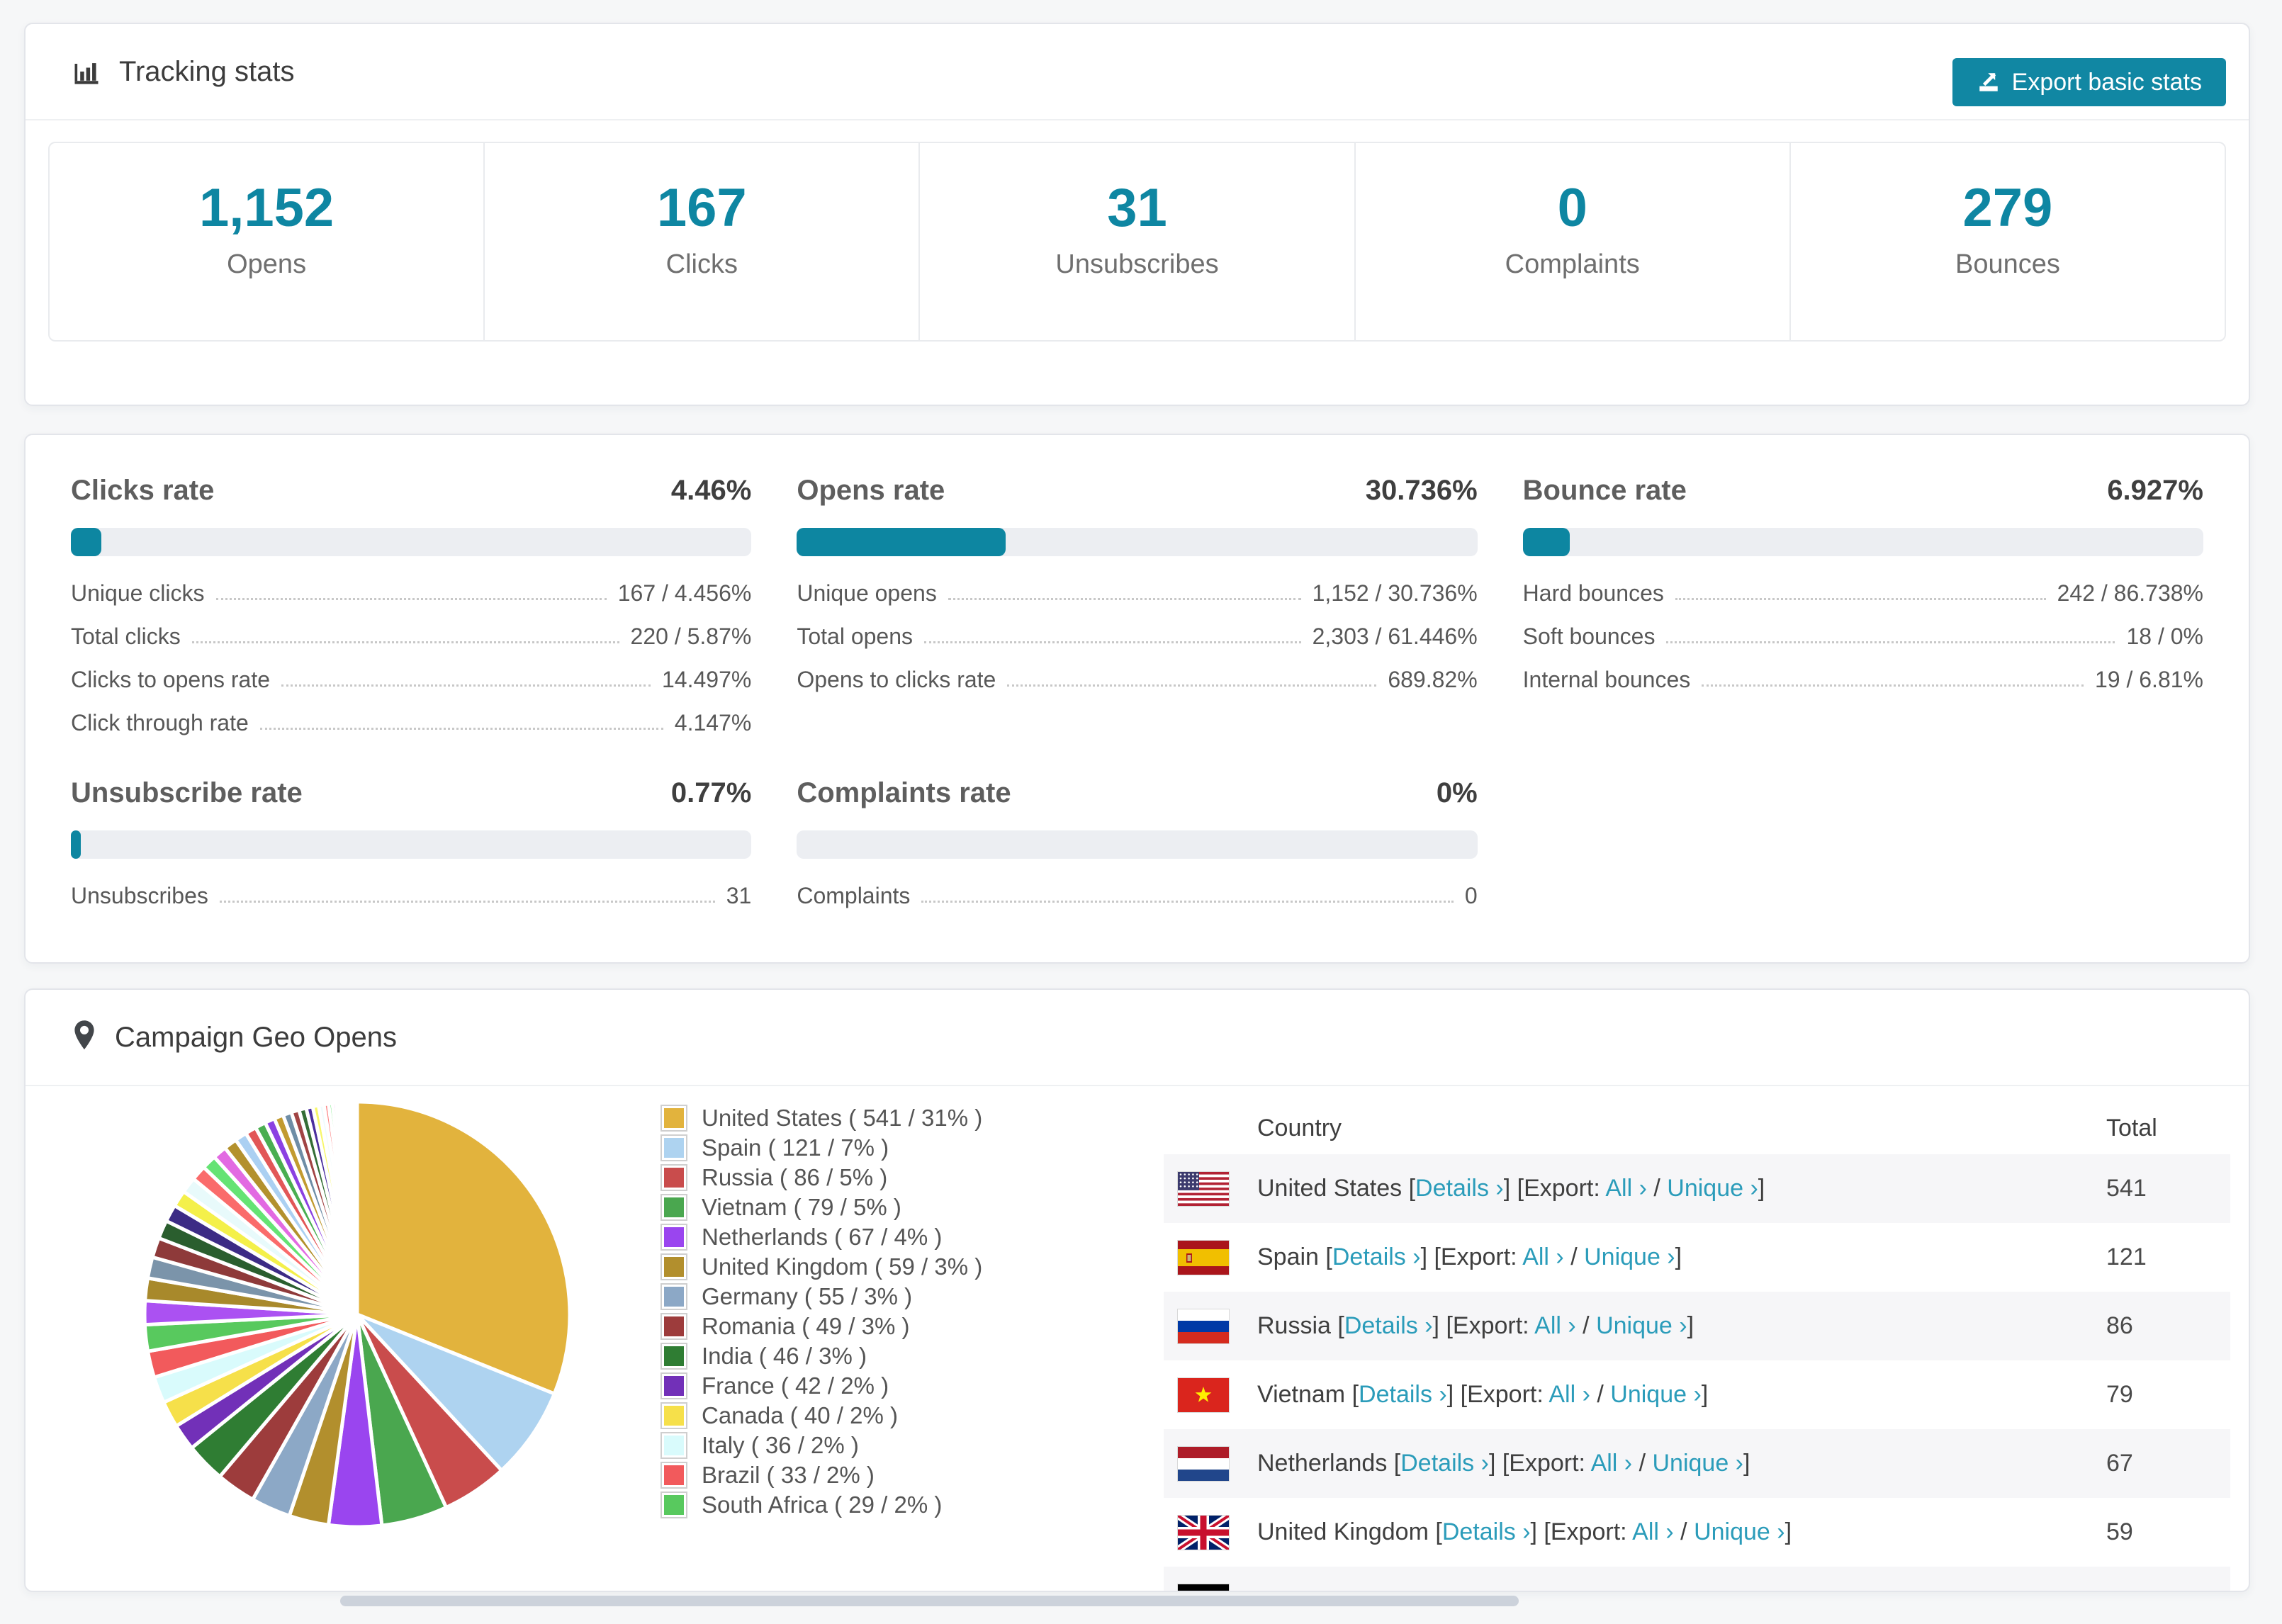  What do you see at coordinates (711, 793) in the screenshot?
I see `rate-value: 0.77%` at bounding box center [711, 793].